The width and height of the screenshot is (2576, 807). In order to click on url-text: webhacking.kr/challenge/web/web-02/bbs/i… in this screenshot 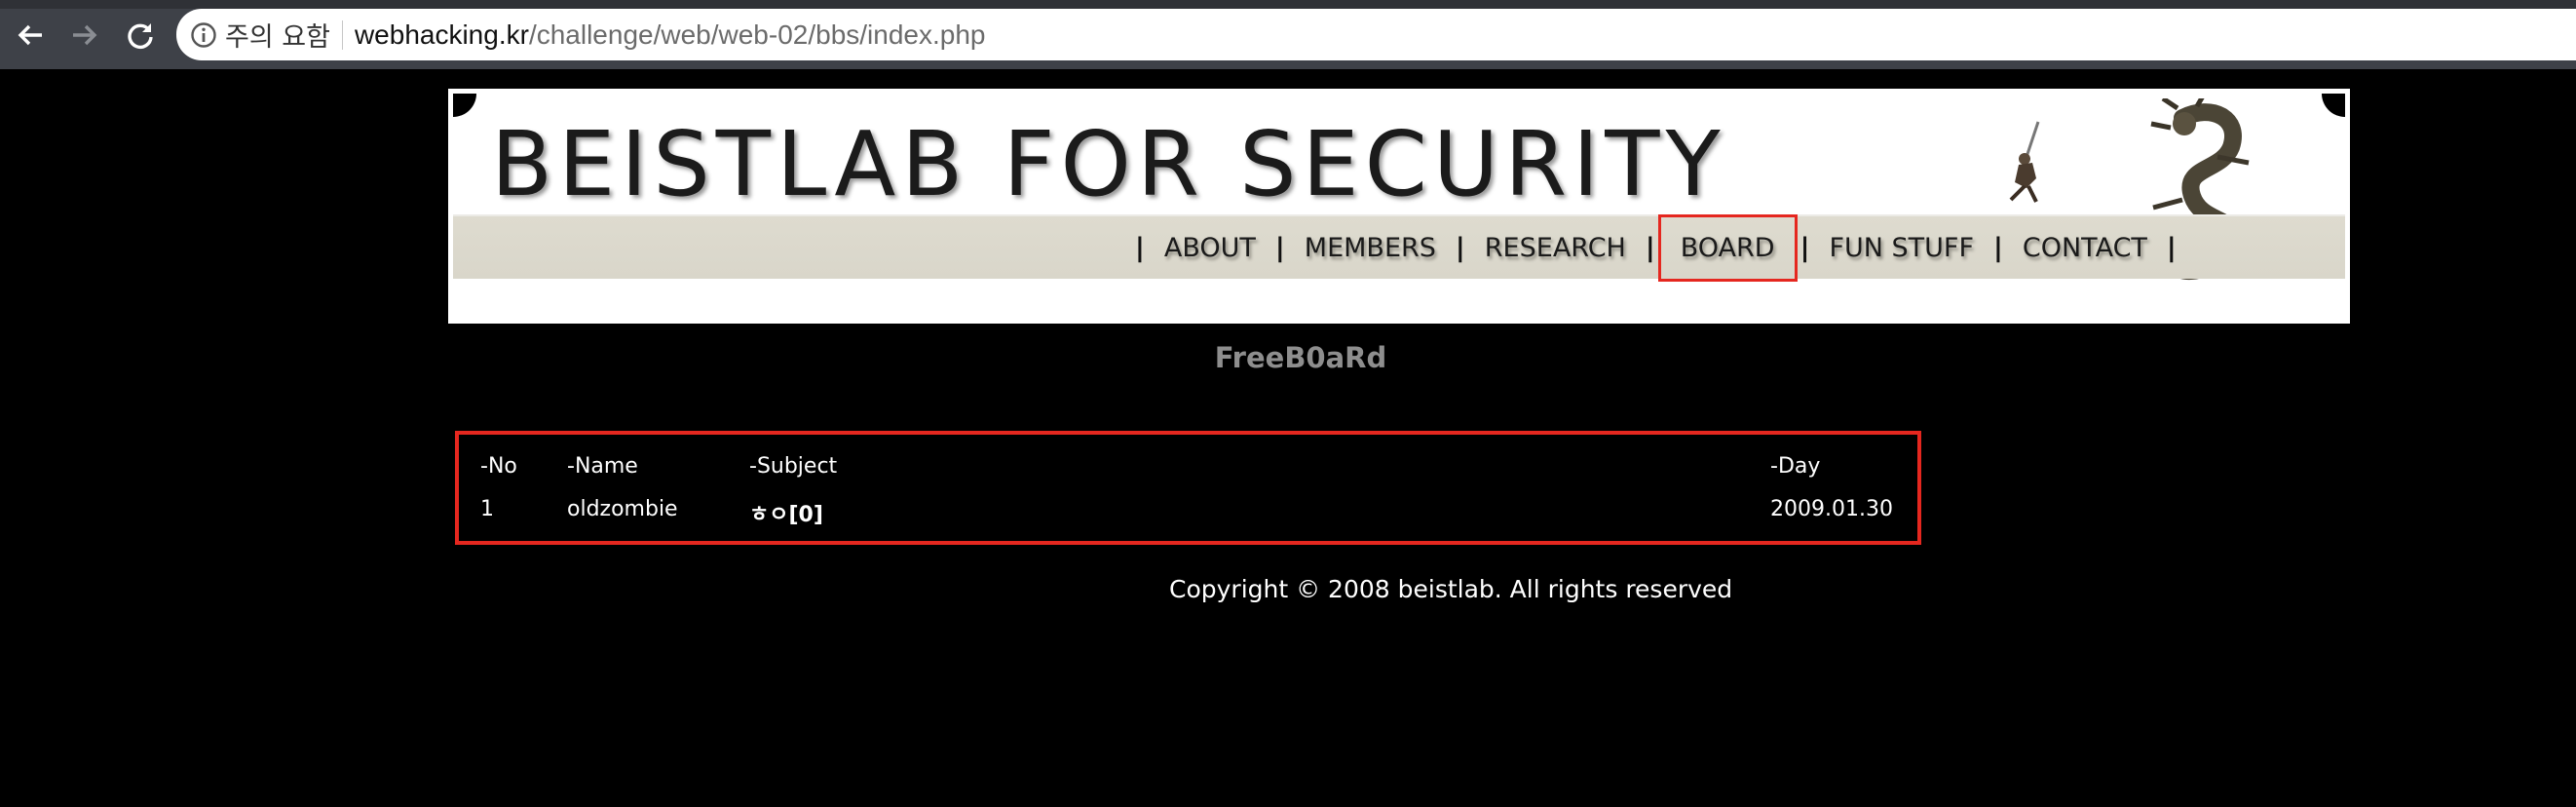, I will do `click(670, 35)`.